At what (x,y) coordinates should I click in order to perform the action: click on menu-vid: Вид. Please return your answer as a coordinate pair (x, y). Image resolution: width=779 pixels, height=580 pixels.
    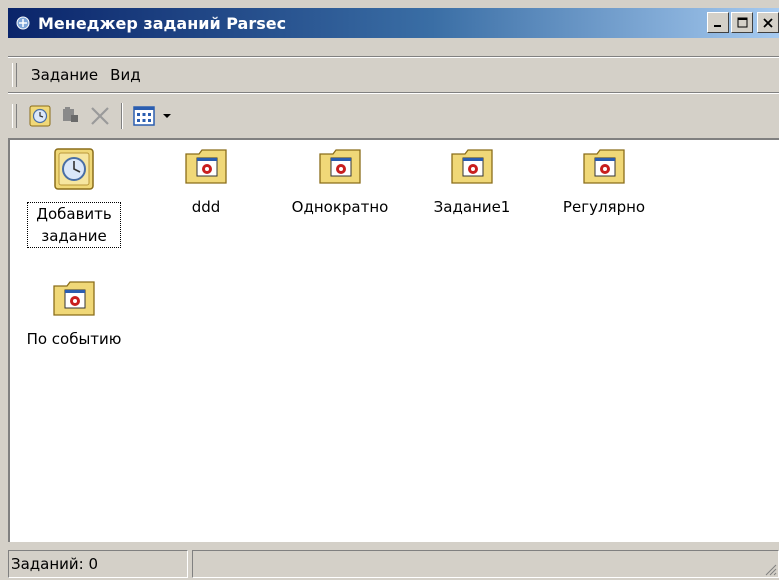
    Looking at the image, I should click on (125, 75).